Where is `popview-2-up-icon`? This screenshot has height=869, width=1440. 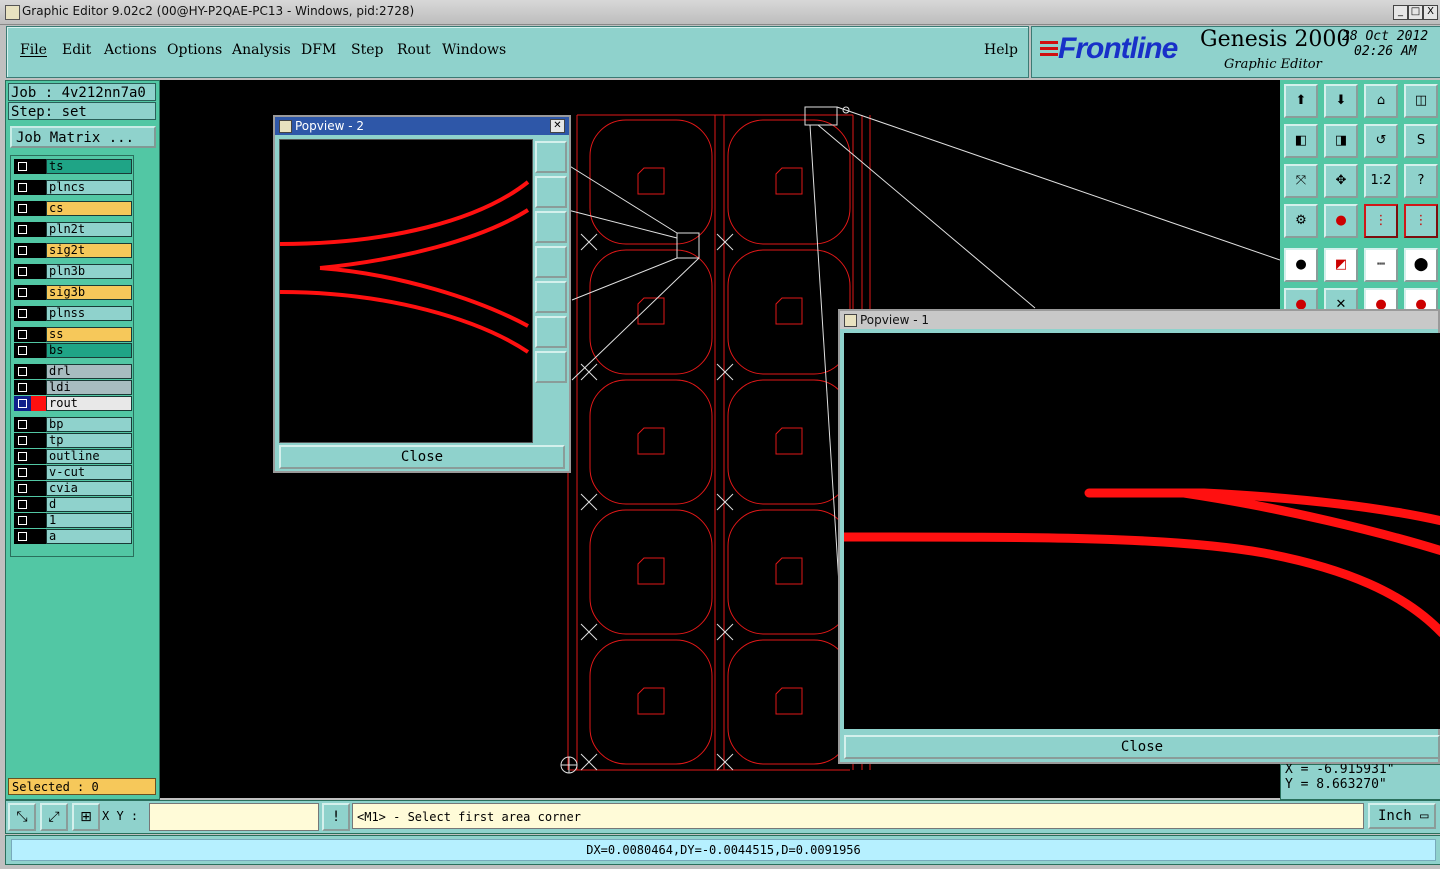
popview-2-up-icon is located at coordinates (551, 192).